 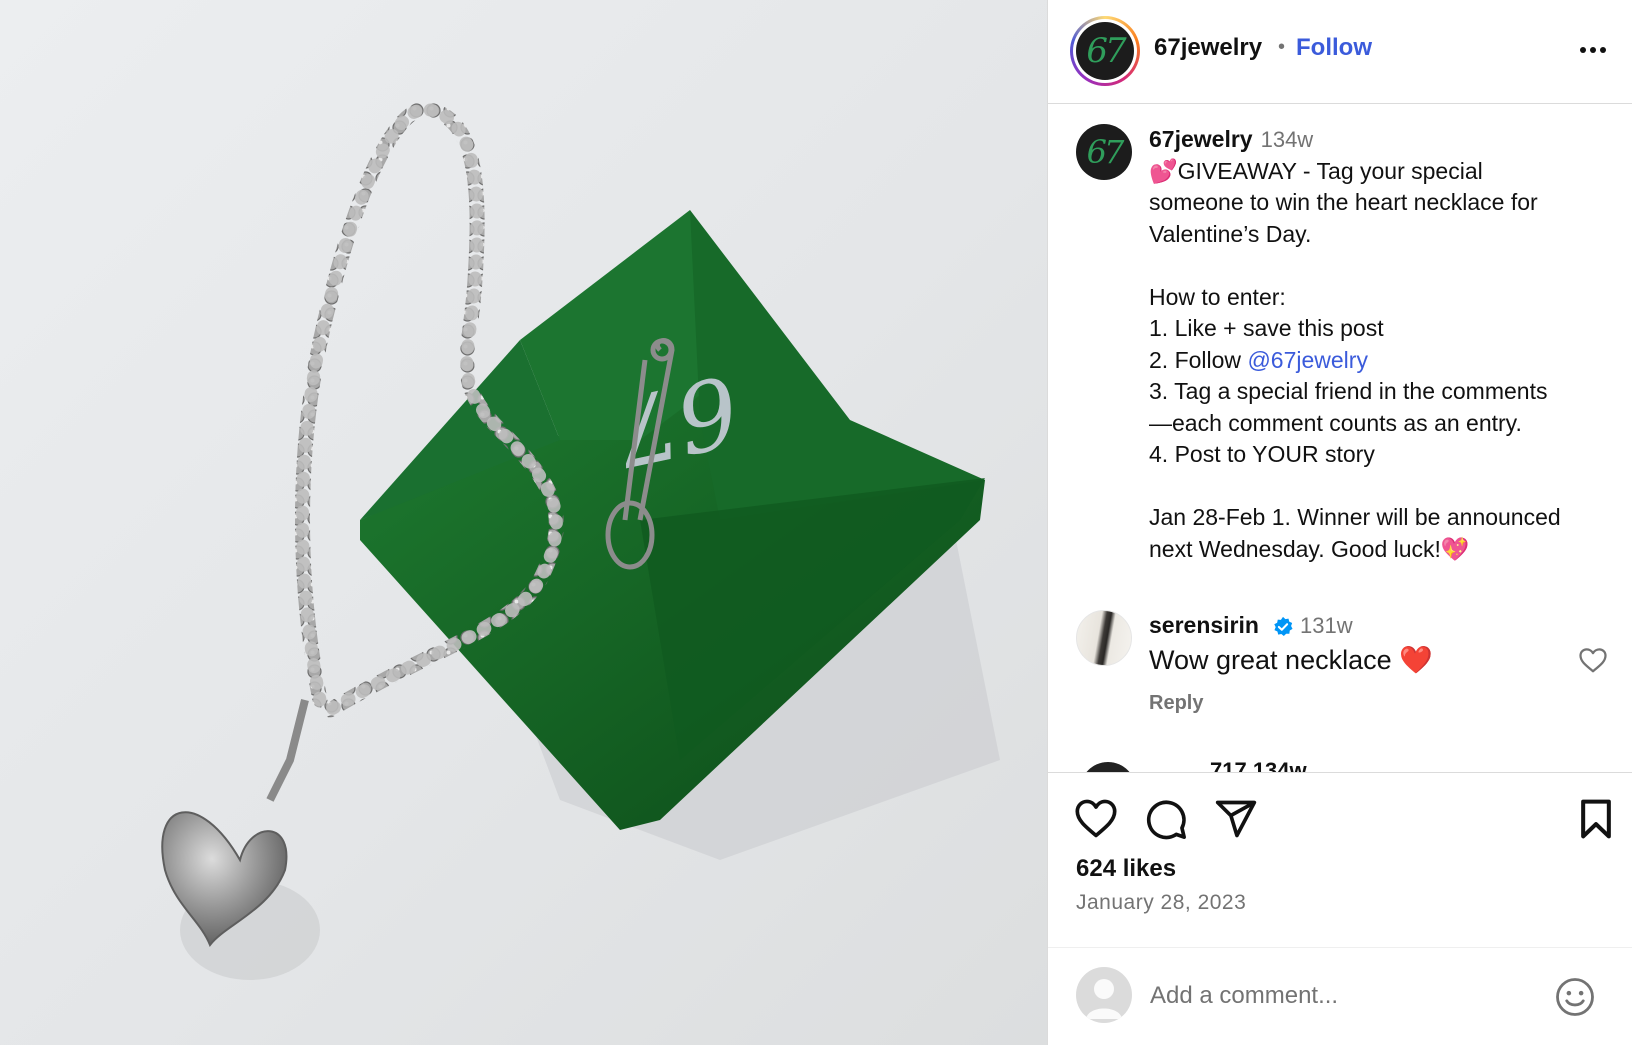 I want to click on current-user-avatar, so click(x=1104, y=995).